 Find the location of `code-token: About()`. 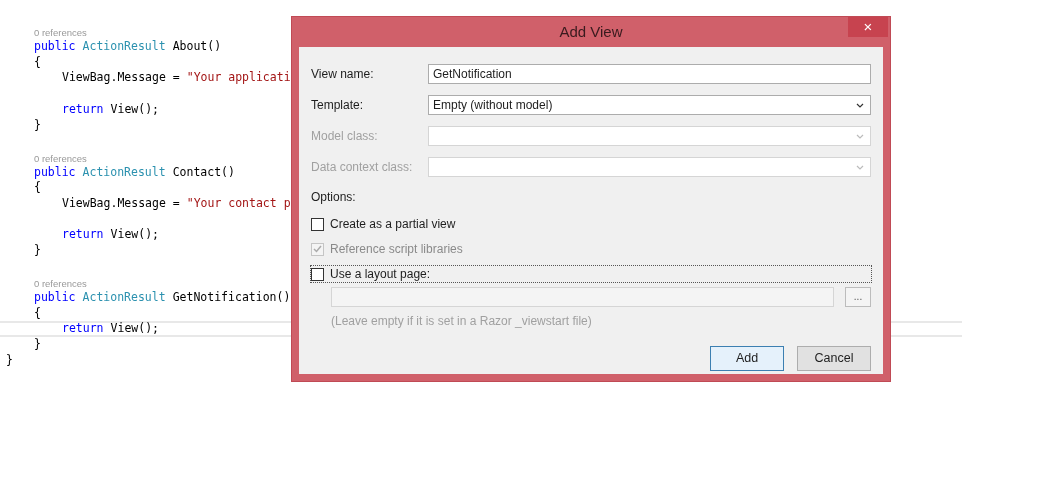

code-token: About() is located at coordinates (197, 47).